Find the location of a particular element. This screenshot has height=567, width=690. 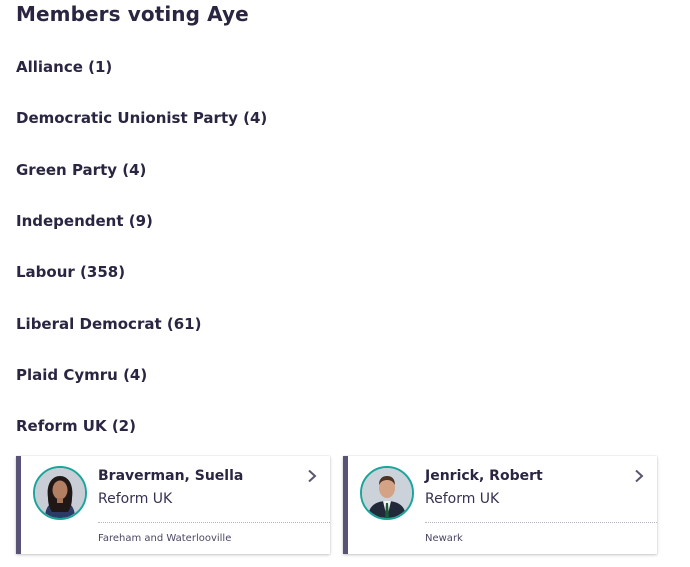

party-heading-democratic-unionist-party: Democratic Unionist Party (4) is located at coordinates (141, 118).